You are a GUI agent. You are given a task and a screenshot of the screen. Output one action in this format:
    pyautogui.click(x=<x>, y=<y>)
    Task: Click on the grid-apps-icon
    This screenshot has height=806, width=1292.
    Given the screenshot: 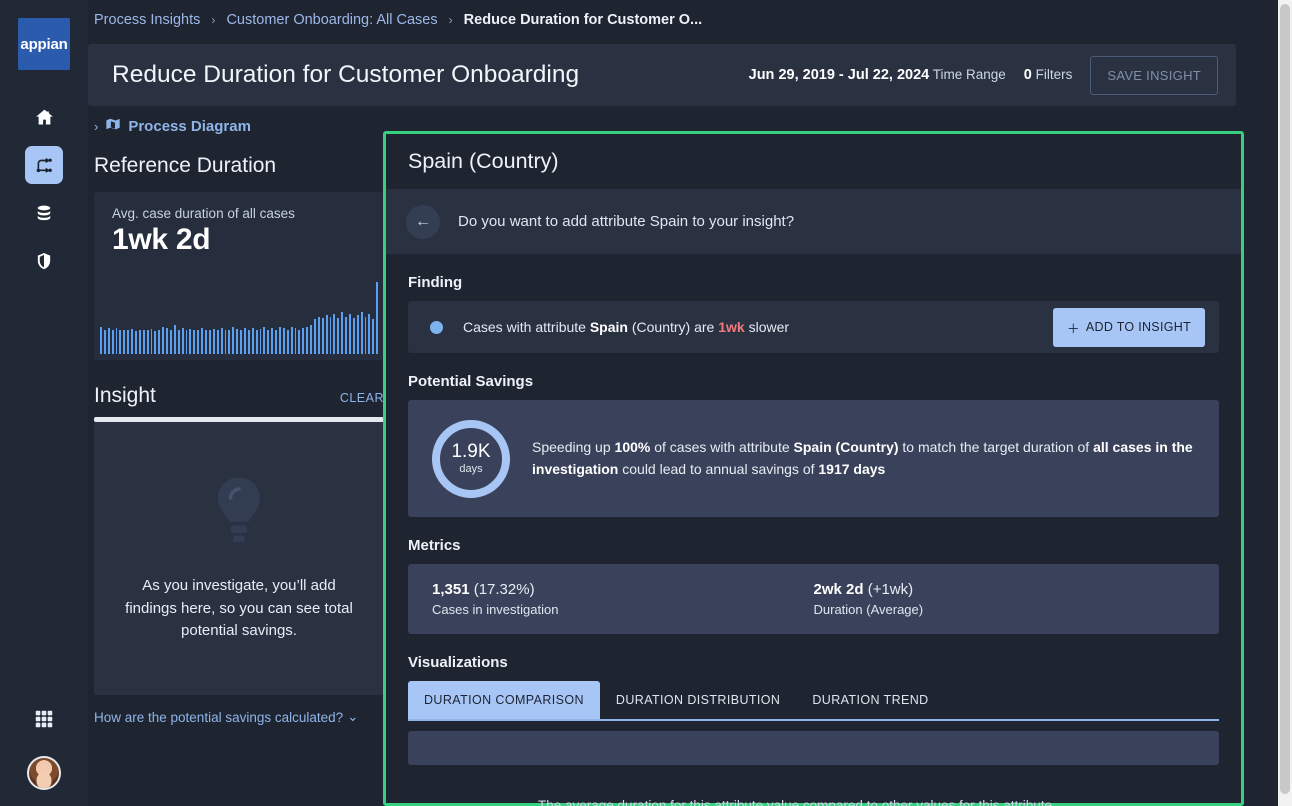 What is the action you would take?
    pyautogui.click(x=44, y=719)
    